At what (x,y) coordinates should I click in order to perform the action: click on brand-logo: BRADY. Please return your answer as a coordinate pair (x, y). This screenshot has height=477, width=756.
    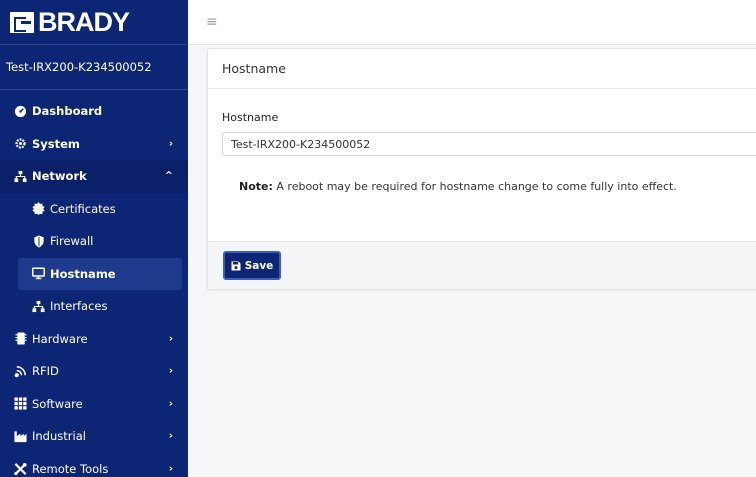
    Looking at the image, I should click on (94, 22).